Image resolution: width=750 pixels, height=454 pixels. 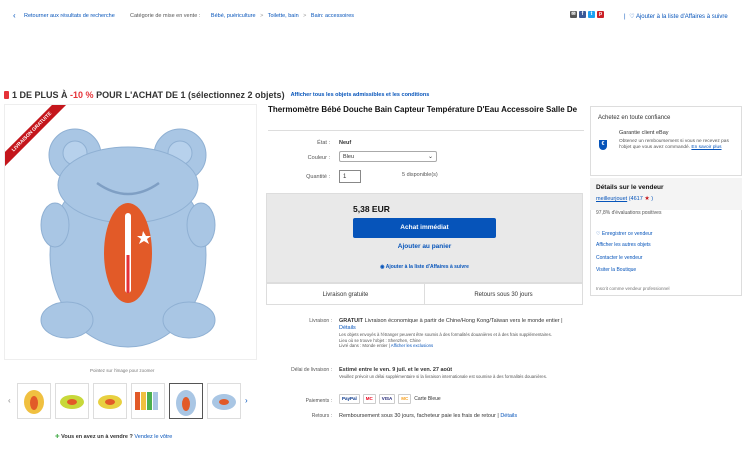 I want to click on guarantee-title: Garantie client eBay, so click(x=644, y=133).